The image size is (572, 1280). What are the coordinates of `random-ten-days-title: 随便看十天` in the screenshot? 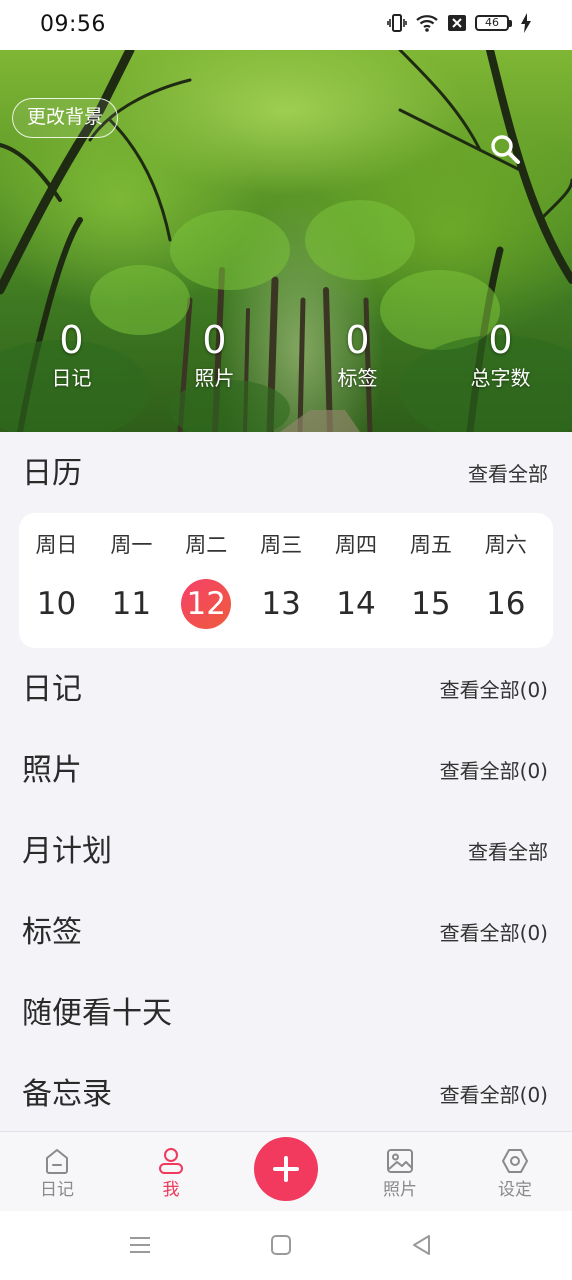 It's located at (97, 1013).